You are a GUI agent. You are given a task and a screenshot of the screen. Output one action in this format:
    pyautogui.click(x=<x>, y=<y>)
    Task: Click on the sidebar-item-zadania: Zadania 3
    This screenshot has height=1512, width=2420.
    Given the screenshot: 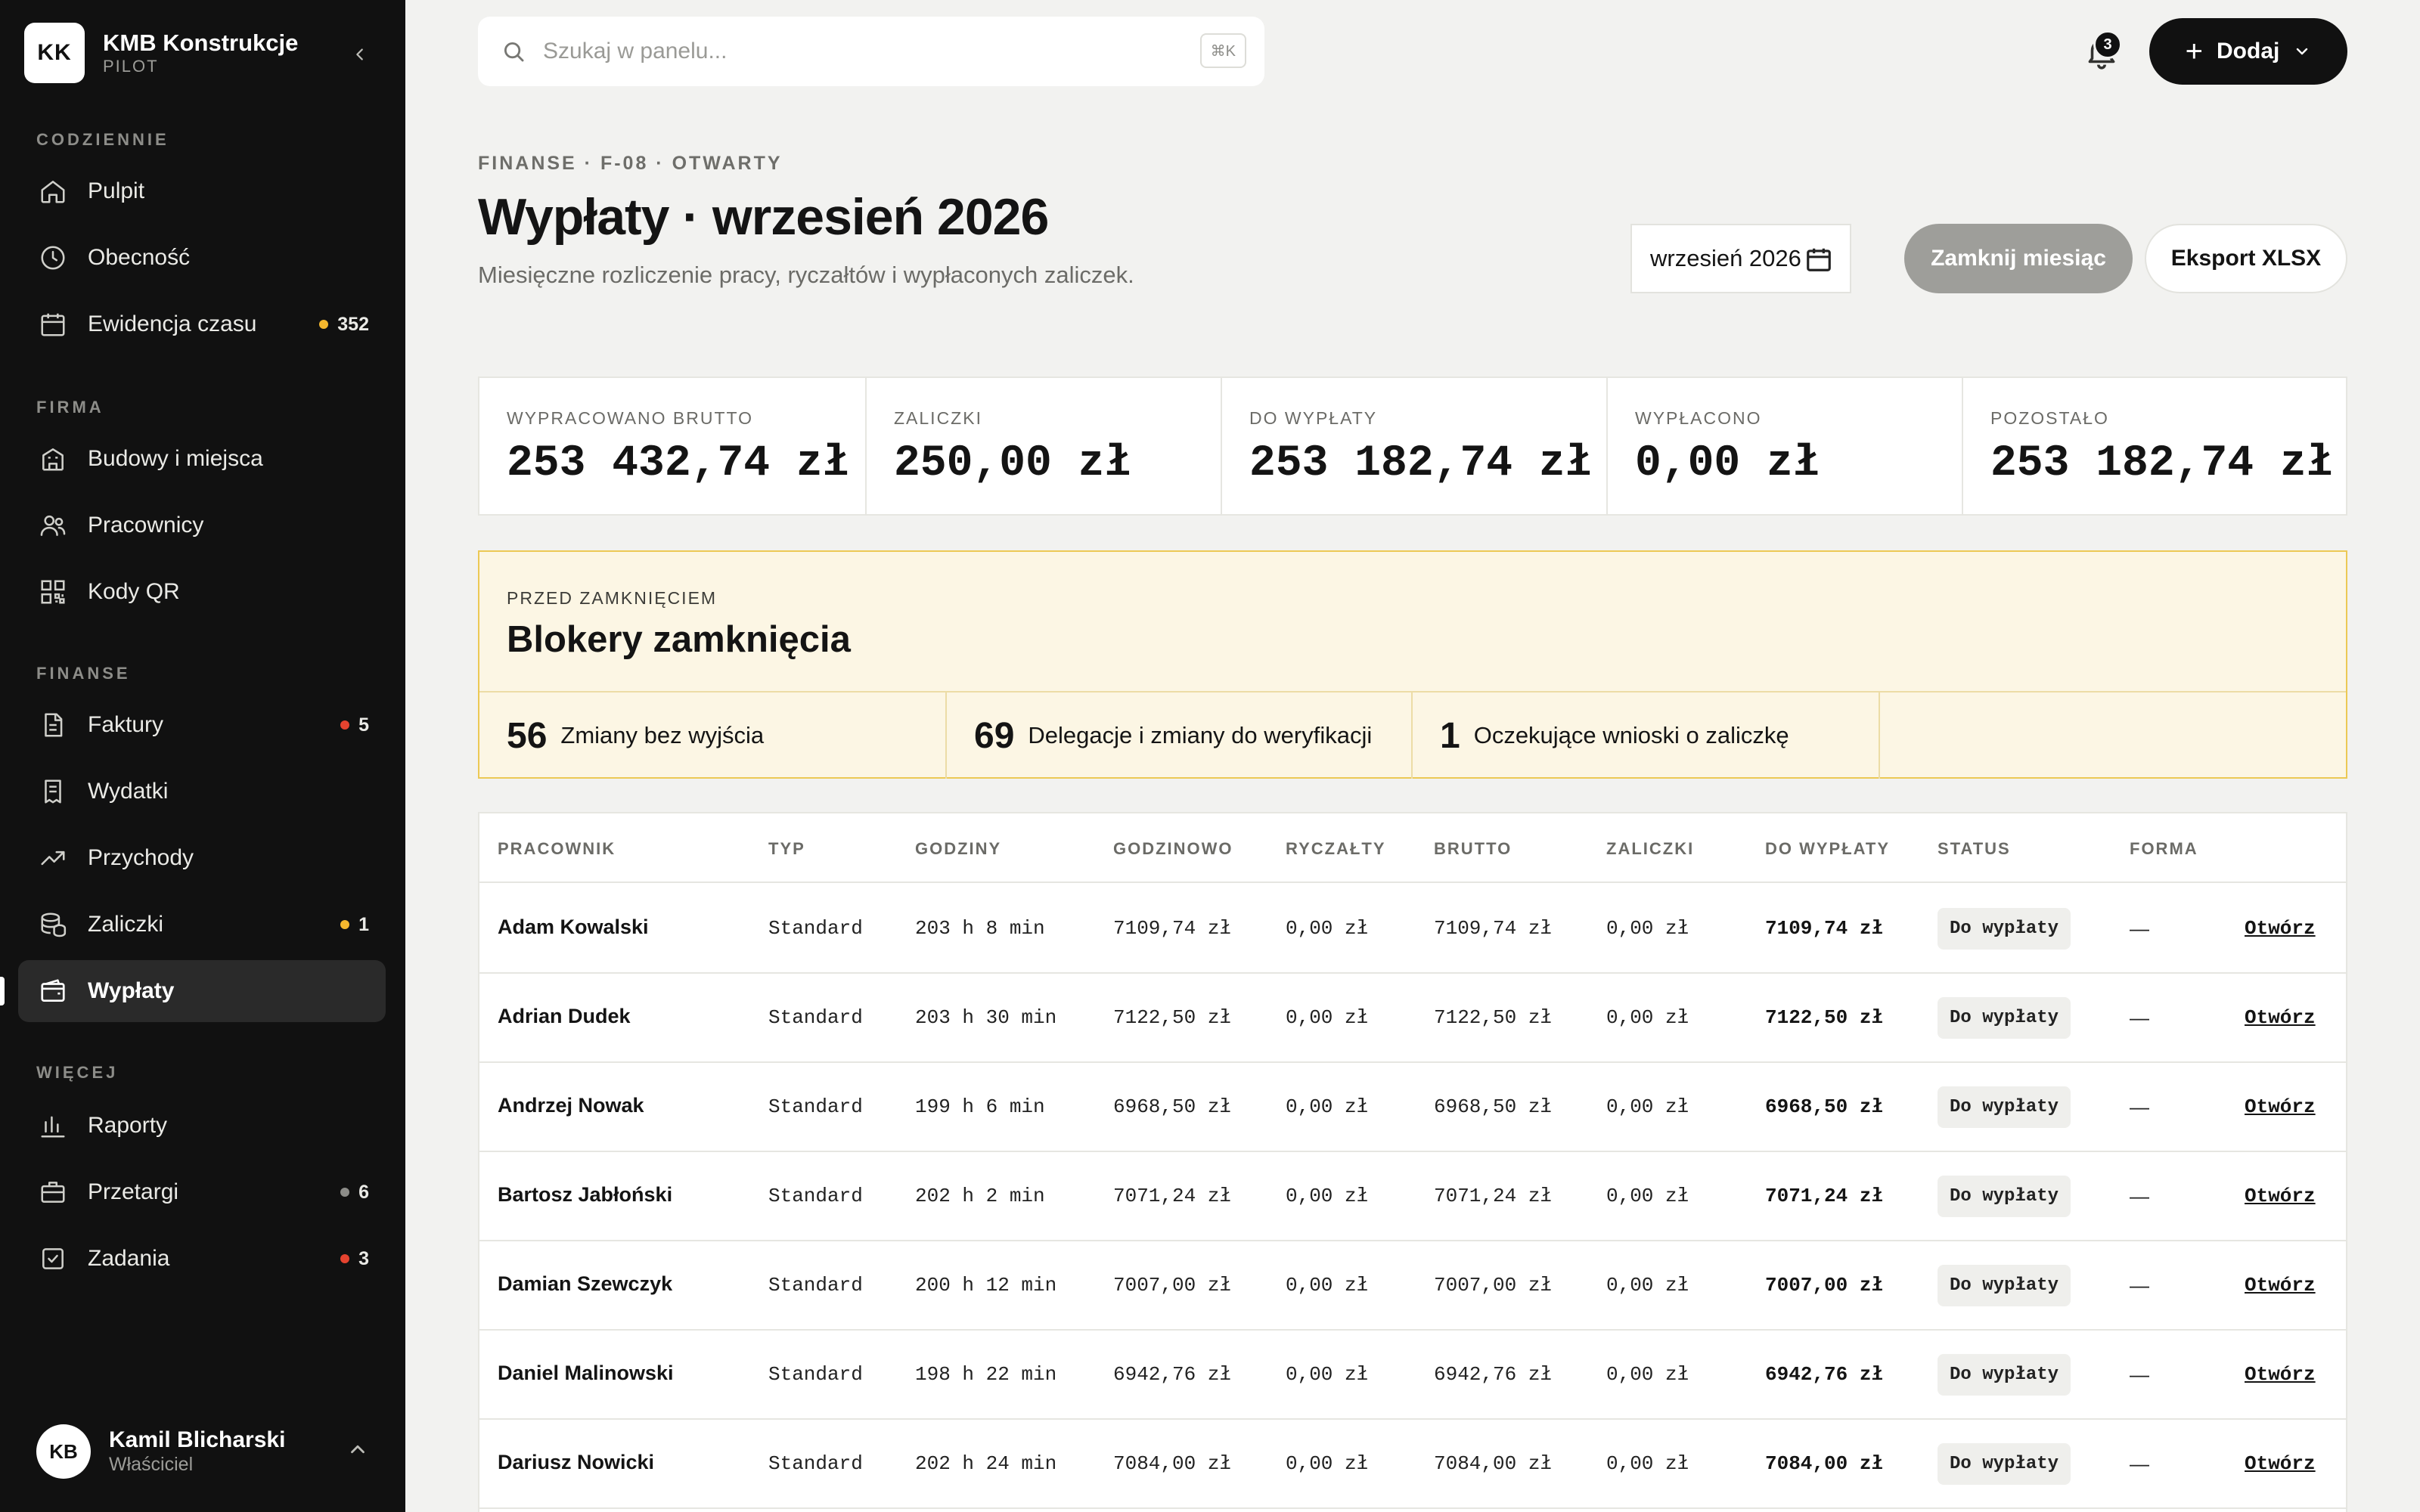 What is the action you would take?
    pyautogui.click(x=202, y=1259)
    